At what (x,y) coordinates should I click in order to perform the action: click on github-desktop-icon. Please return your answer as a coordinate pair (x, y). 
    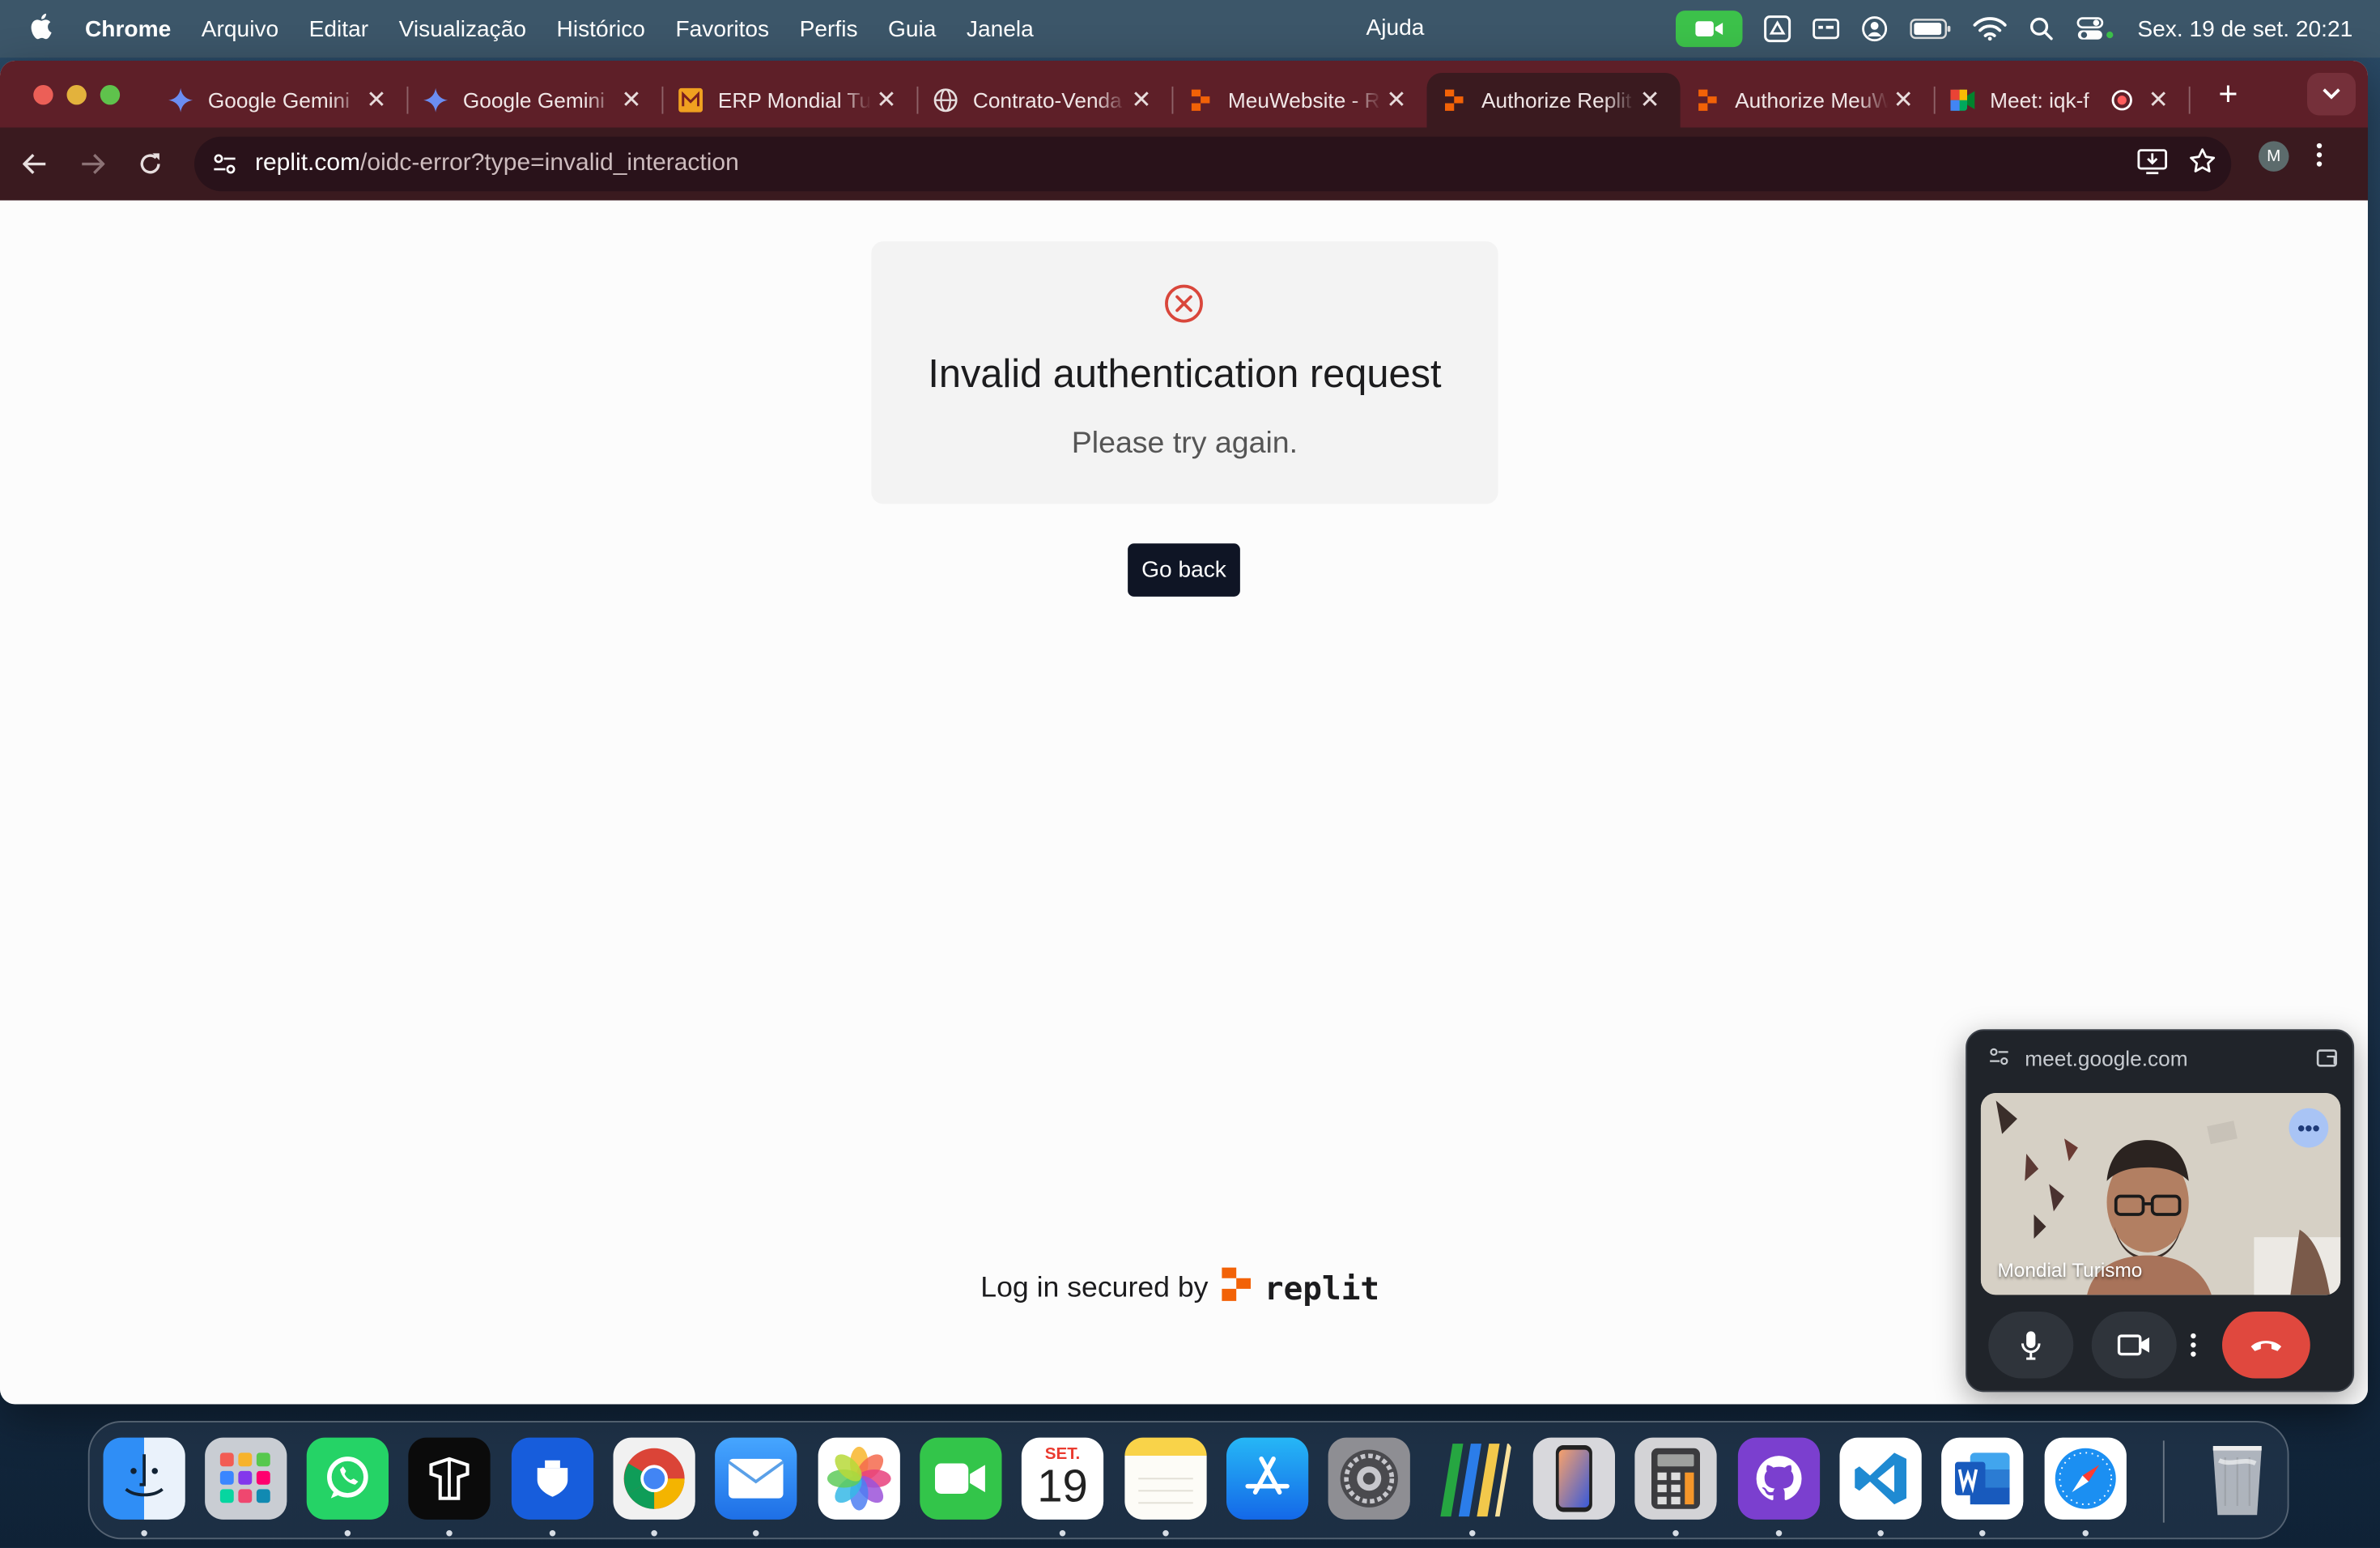
    Looking at the image, I should click on (1779, 1478).